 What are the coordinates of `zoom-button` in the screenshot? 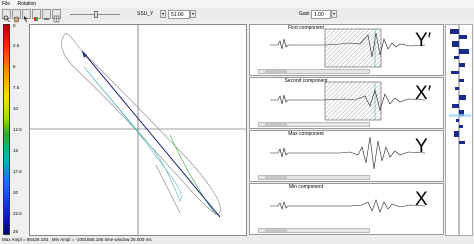 It's located at (6, 16).